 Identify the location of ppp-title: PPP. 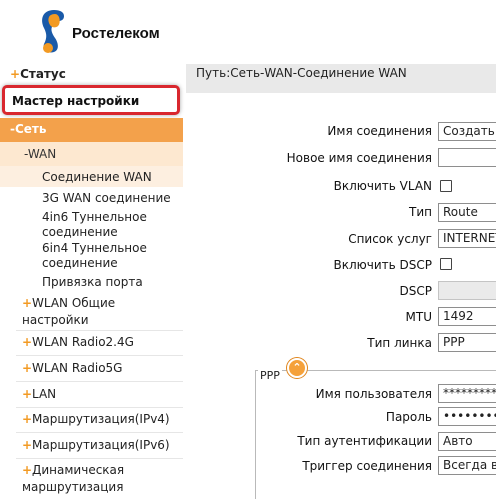
(270, 375).